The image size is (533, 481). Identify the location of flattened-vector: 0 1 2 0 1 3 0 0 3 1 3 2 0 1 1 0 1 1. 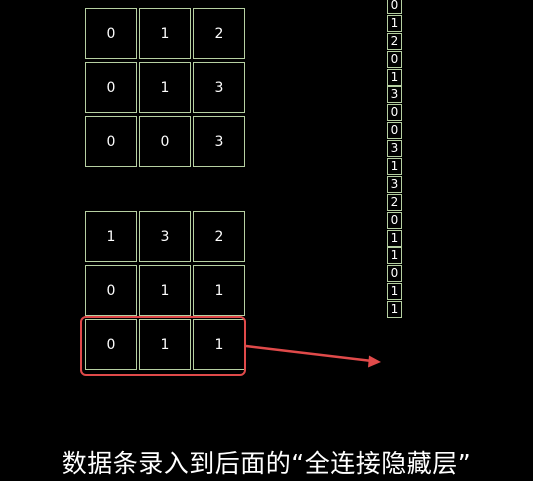
(394, 159).